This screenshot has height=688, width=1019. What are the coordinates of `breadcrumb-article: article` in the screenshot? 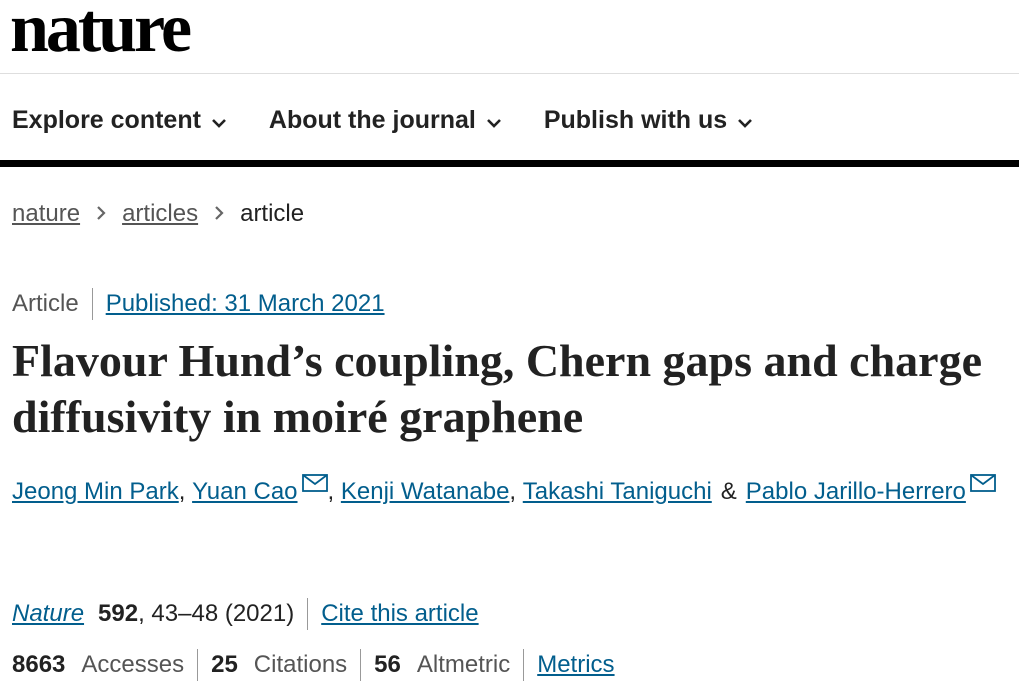 It's located at (272, 213).